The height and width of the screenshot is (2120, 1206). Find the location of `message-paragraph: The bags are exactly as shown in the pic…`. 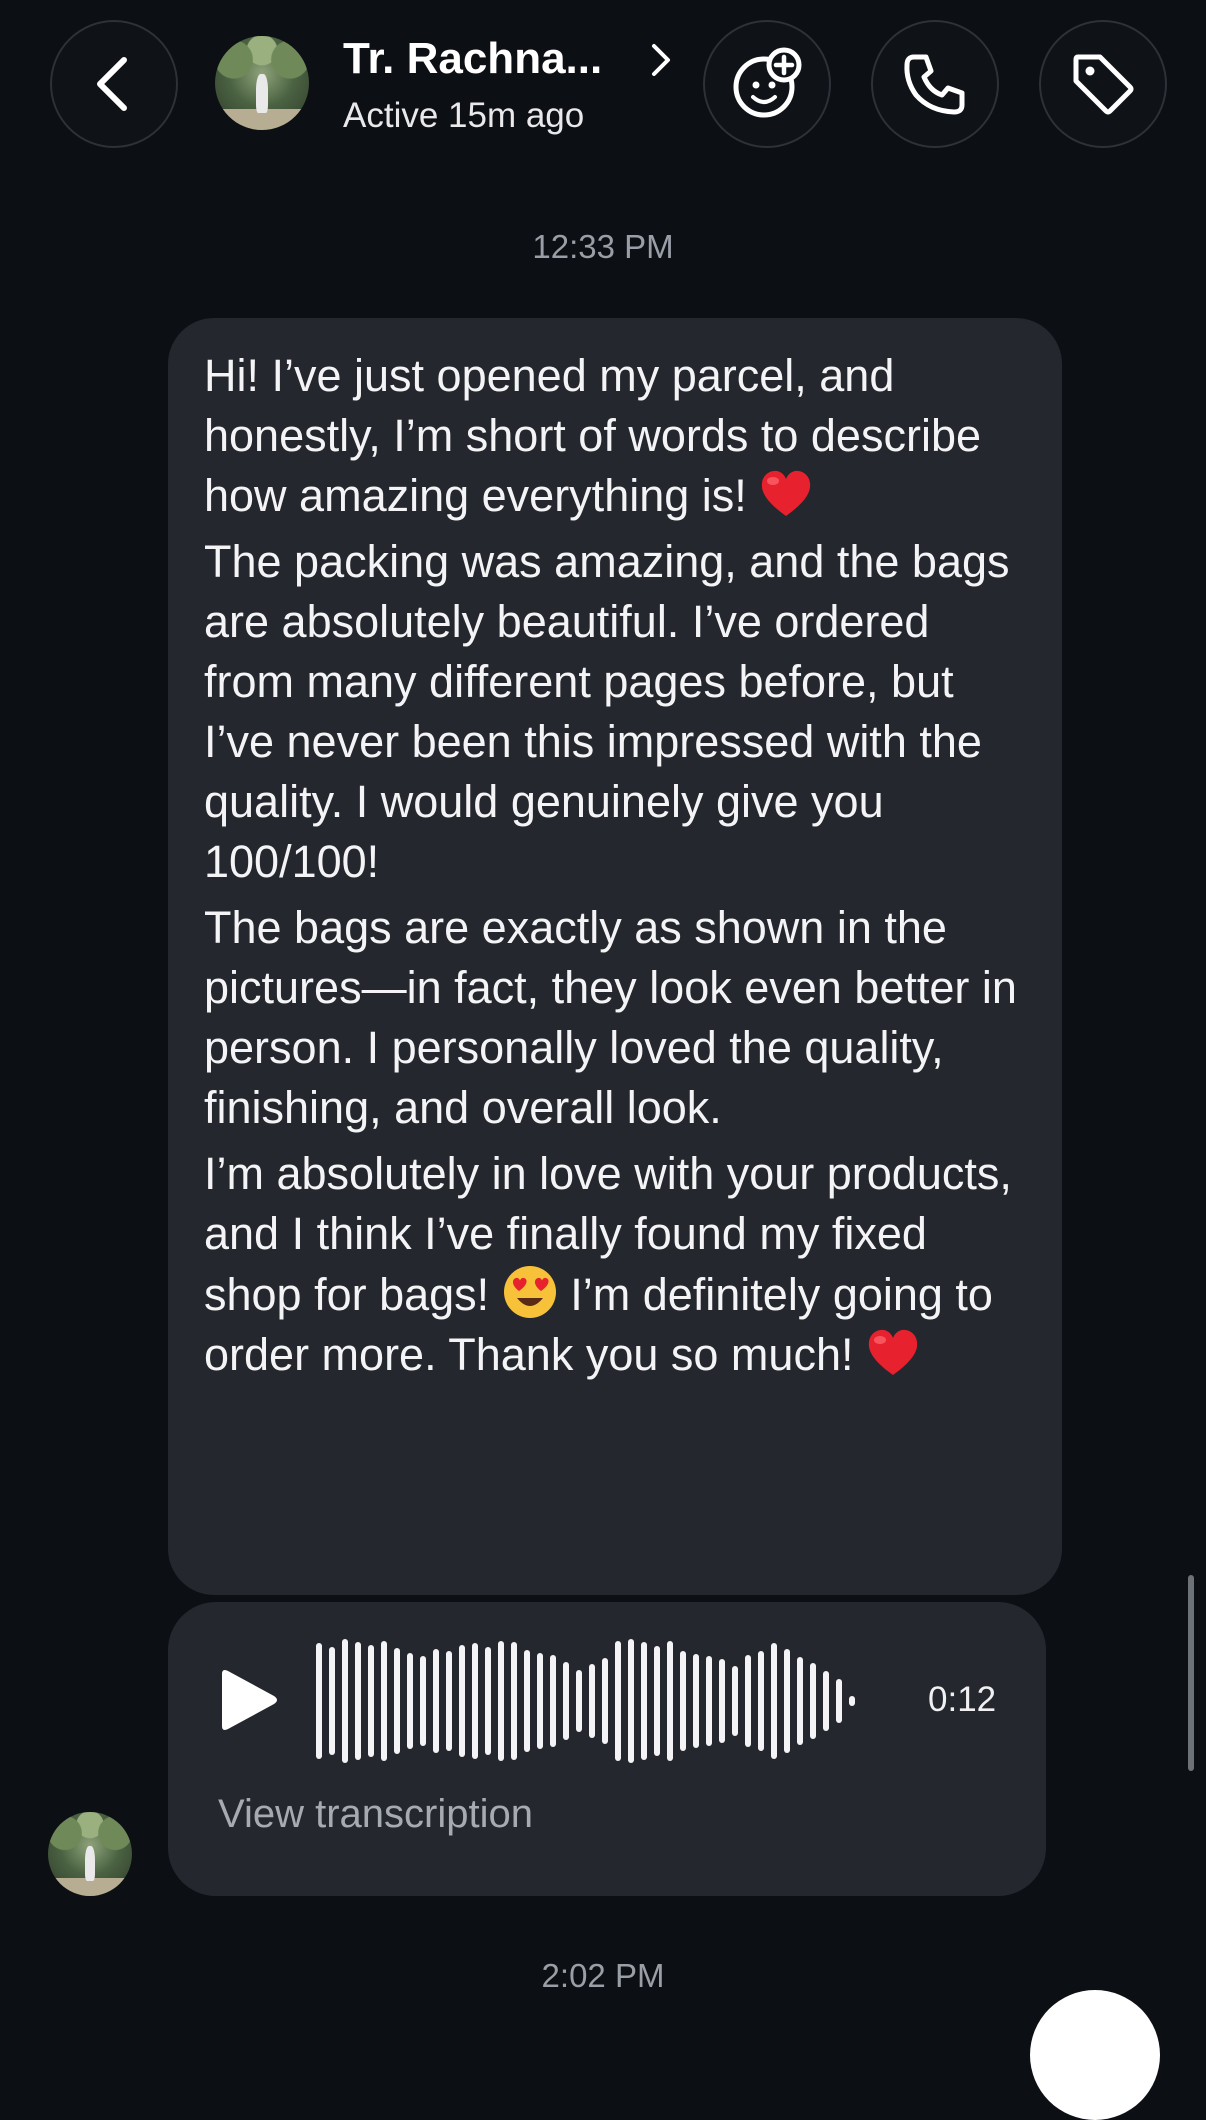

message-paragraph: The bags are exactly as shown in the pic… is located at coordinates (610, 1017).